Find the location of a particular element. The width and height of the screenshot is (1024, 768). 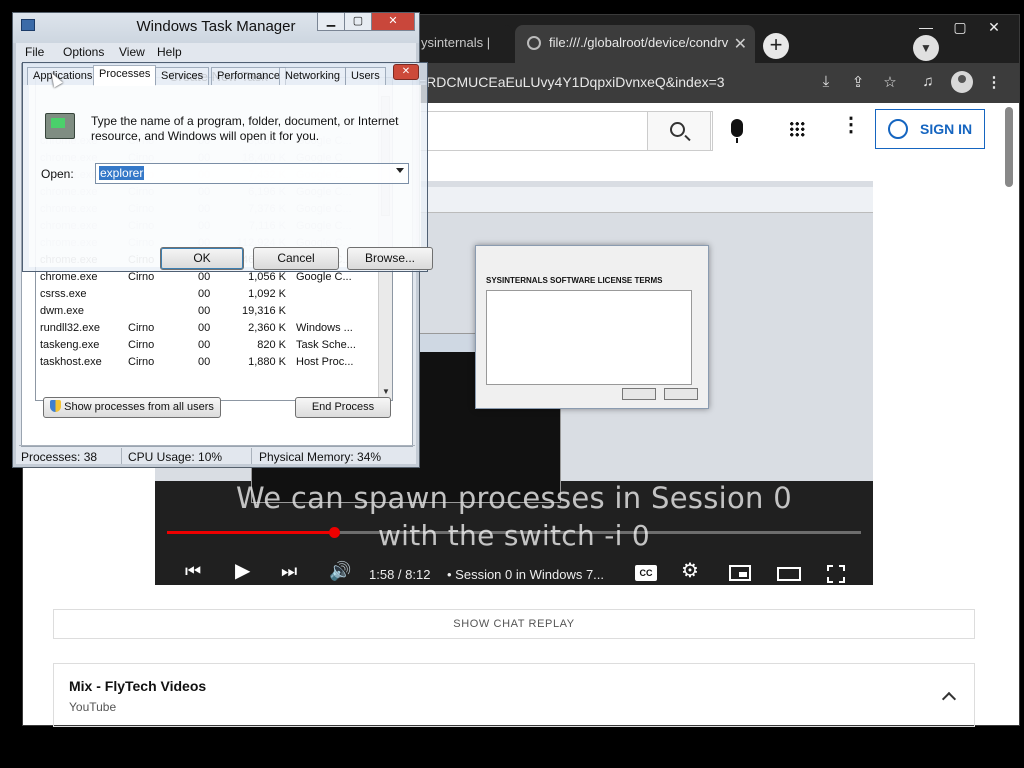

apps-grid-icon is located at coordinates (797, 129).